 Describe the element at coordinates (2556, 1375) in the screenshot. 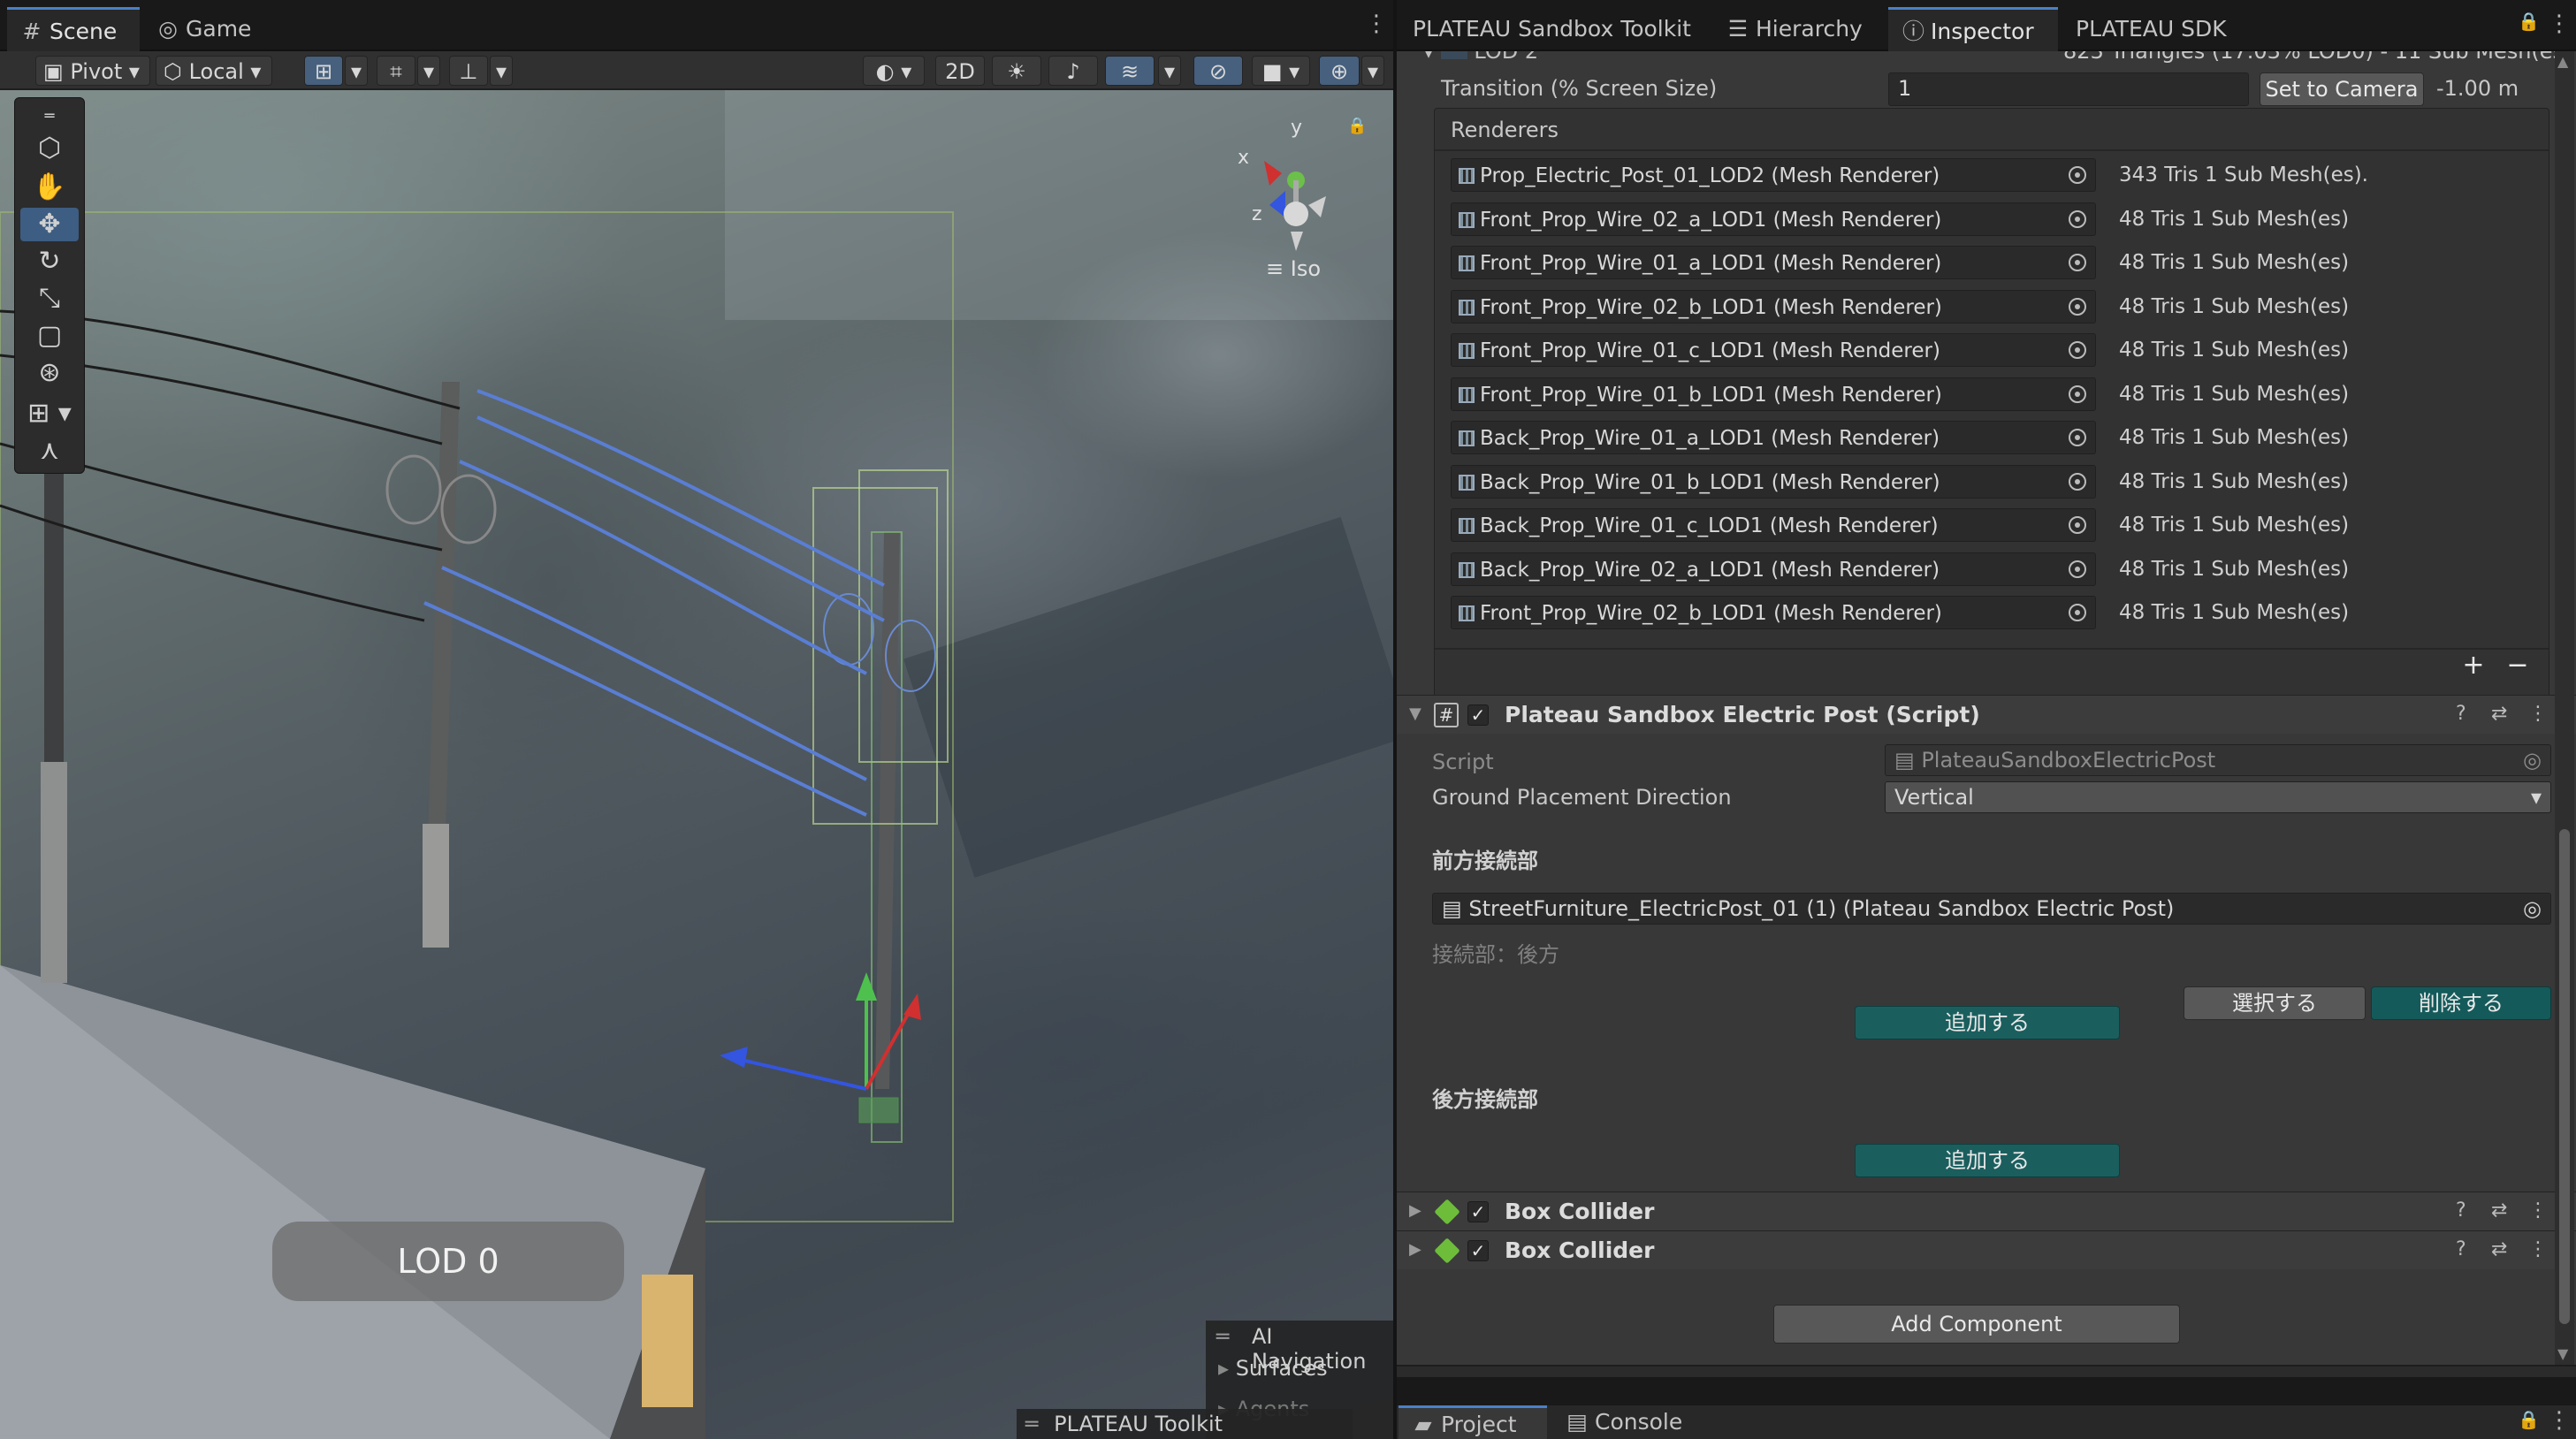

I see `preview-menu-icon: ⋮` at that location.